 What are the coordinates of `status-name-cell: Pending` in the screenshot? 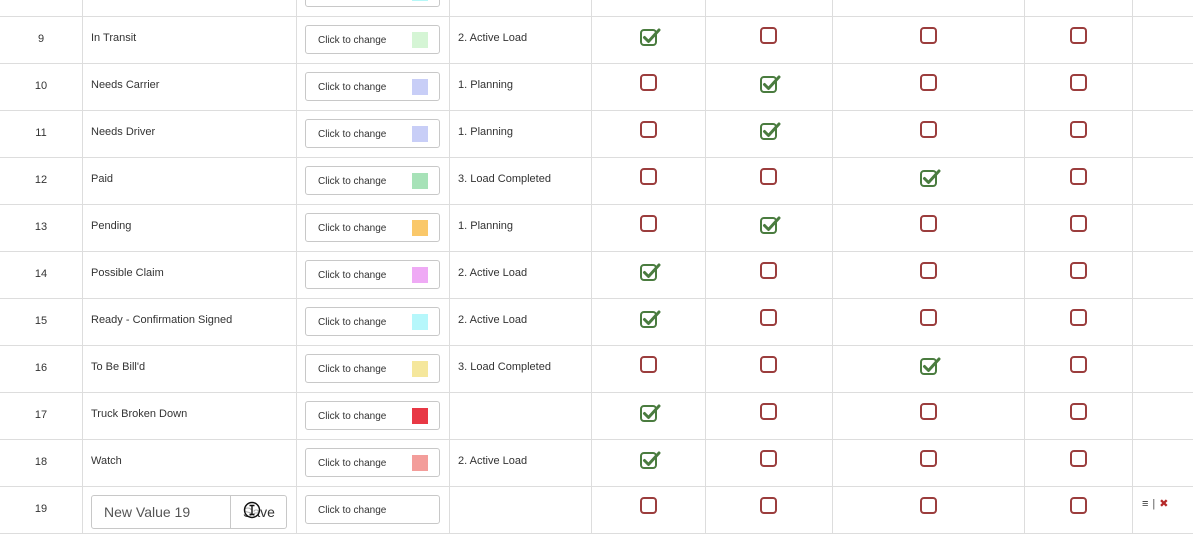 It's located at (190, 228).